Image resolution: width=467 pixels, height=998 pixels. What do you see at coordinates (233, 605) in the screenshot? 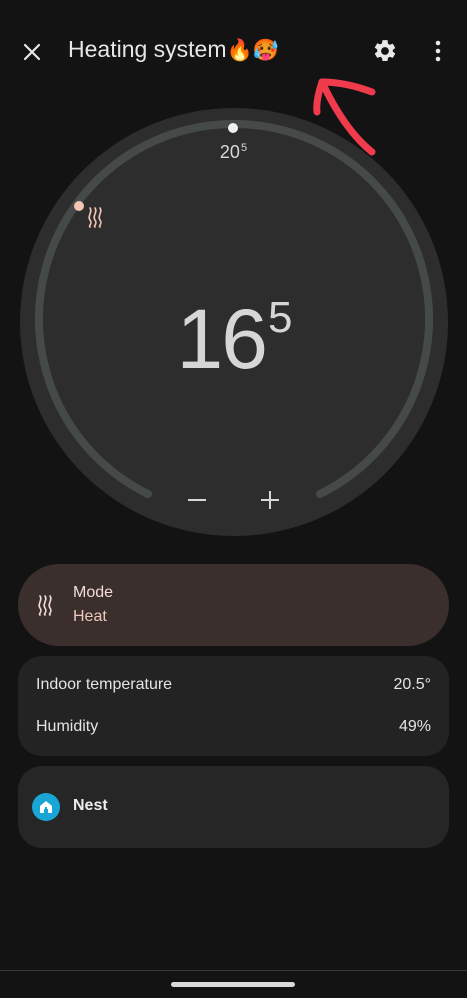
I see `mode-card: Mode Heat` at bounding box center [233, 605].